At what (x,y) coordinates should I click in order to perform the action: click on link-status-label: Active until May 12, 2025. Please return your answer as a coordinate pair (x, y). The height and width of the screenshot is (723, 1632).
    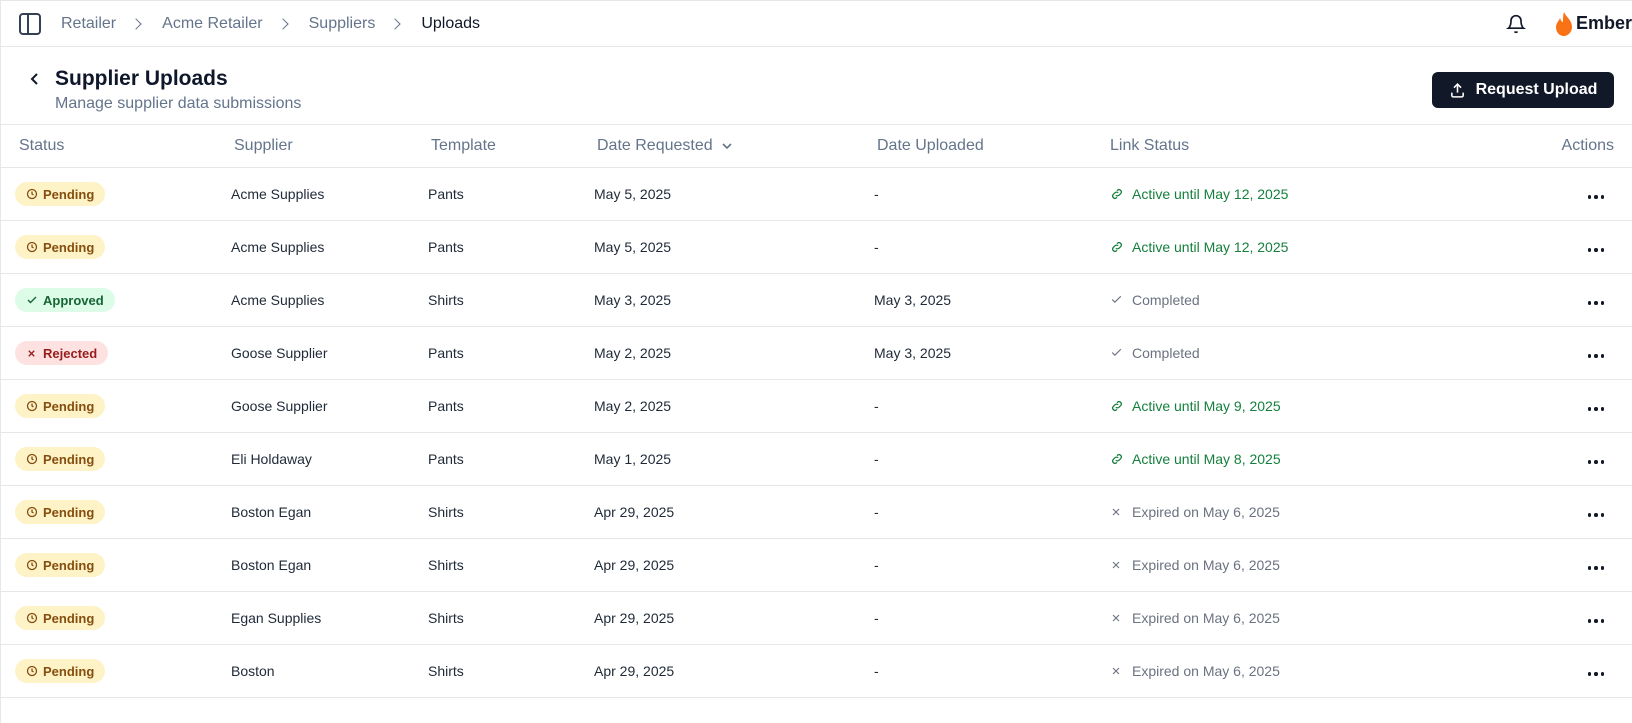
    Looking at the image, I should click on (1210, 194).